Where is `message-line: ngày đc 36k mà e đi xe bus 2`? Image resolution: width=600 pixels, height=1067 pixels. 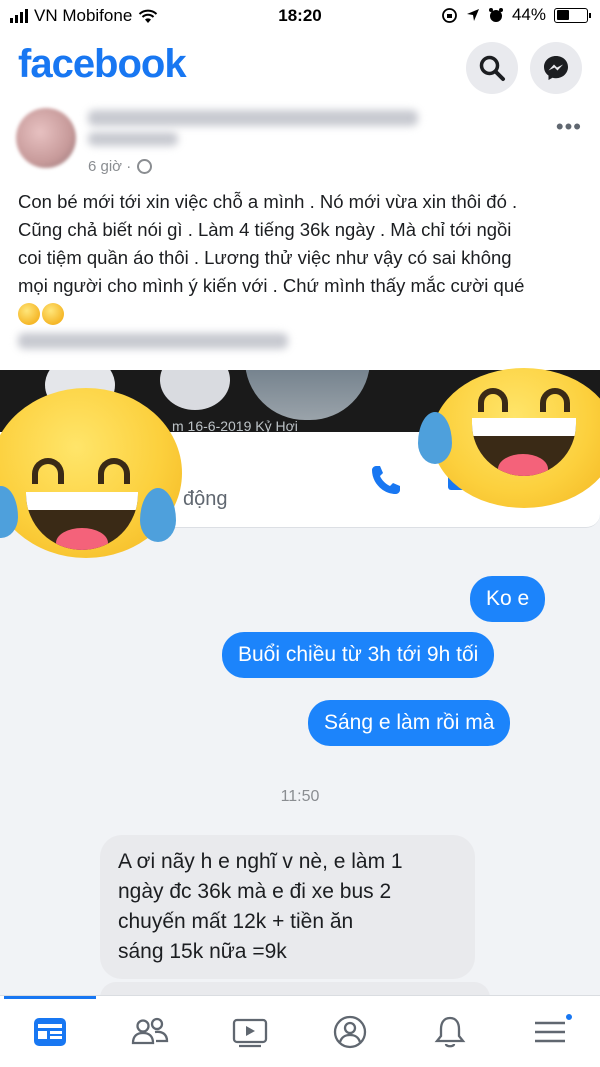
message-line: ngày đc 36k mà e đi xe bus 2 is located at coordinates (255, 891).